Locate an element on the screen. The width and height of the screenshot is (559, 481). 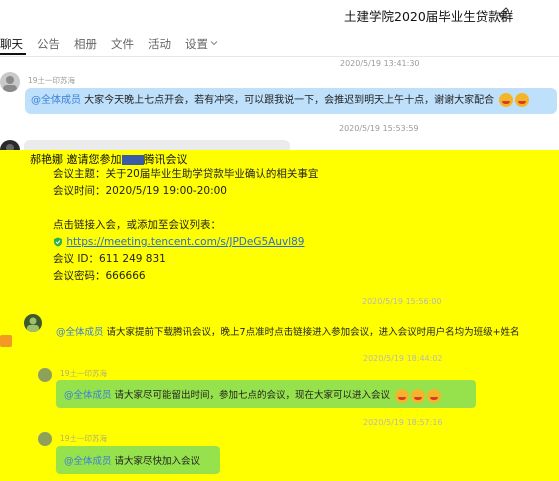
meeting-password: 会议密码：666666 is located at coordinates (99, 276).